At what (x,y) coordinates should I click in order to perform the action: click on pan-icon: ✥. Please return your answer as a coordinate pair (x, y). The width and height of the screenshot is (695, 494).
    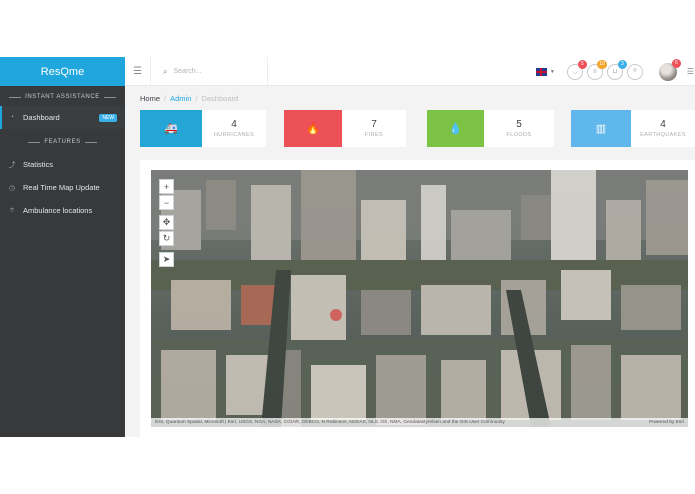
    Looking at the image, I should click on (166, 222).